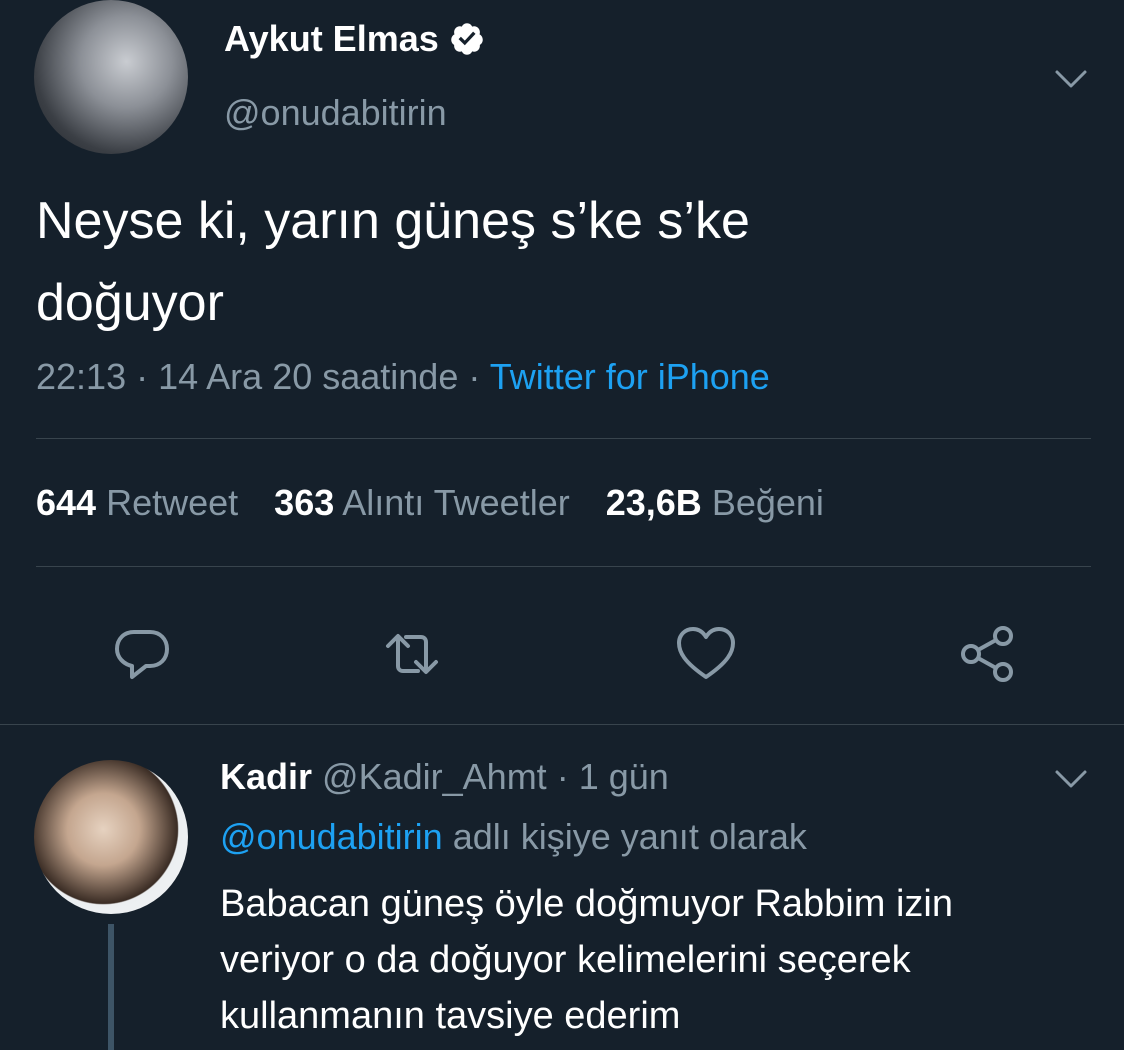 The image size is (1124, 1050). What do you see at coordinates (308, 376) in the screenshot?
I see `tweet-date: 14 Ara 20 saatinde` at bounding box center [308, 376].